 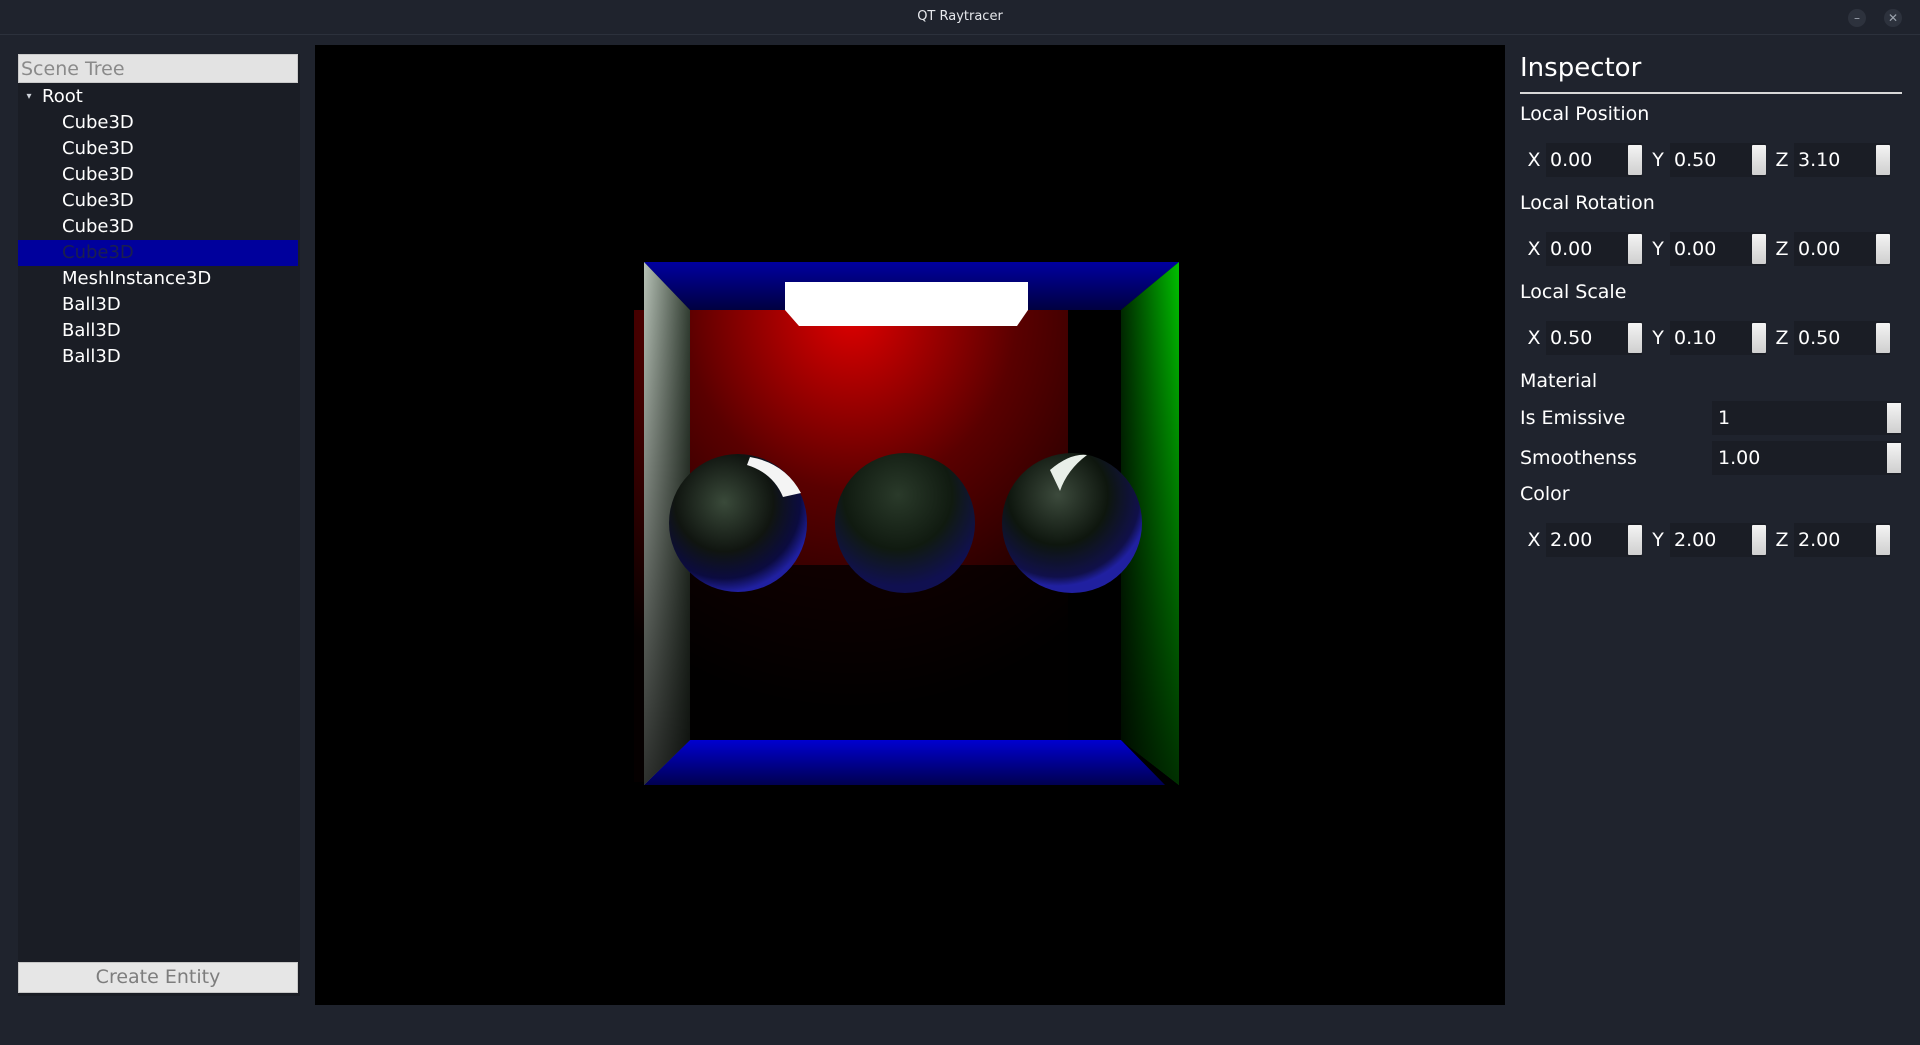 I want to click on tree-item-selected: Cube3D, so click(x=158, y=253).